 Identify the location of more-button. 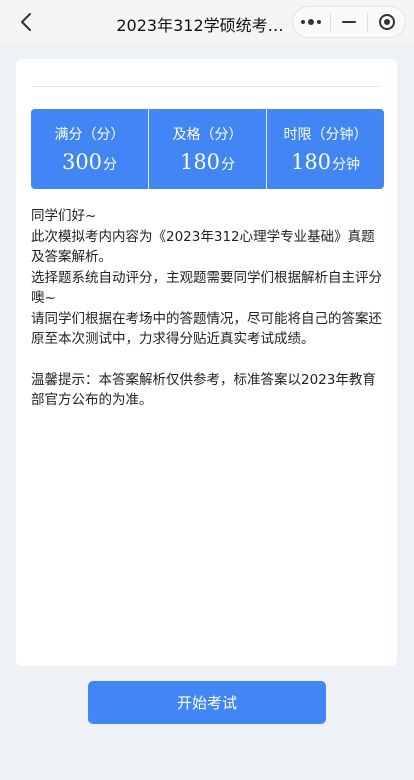
(311, 22).